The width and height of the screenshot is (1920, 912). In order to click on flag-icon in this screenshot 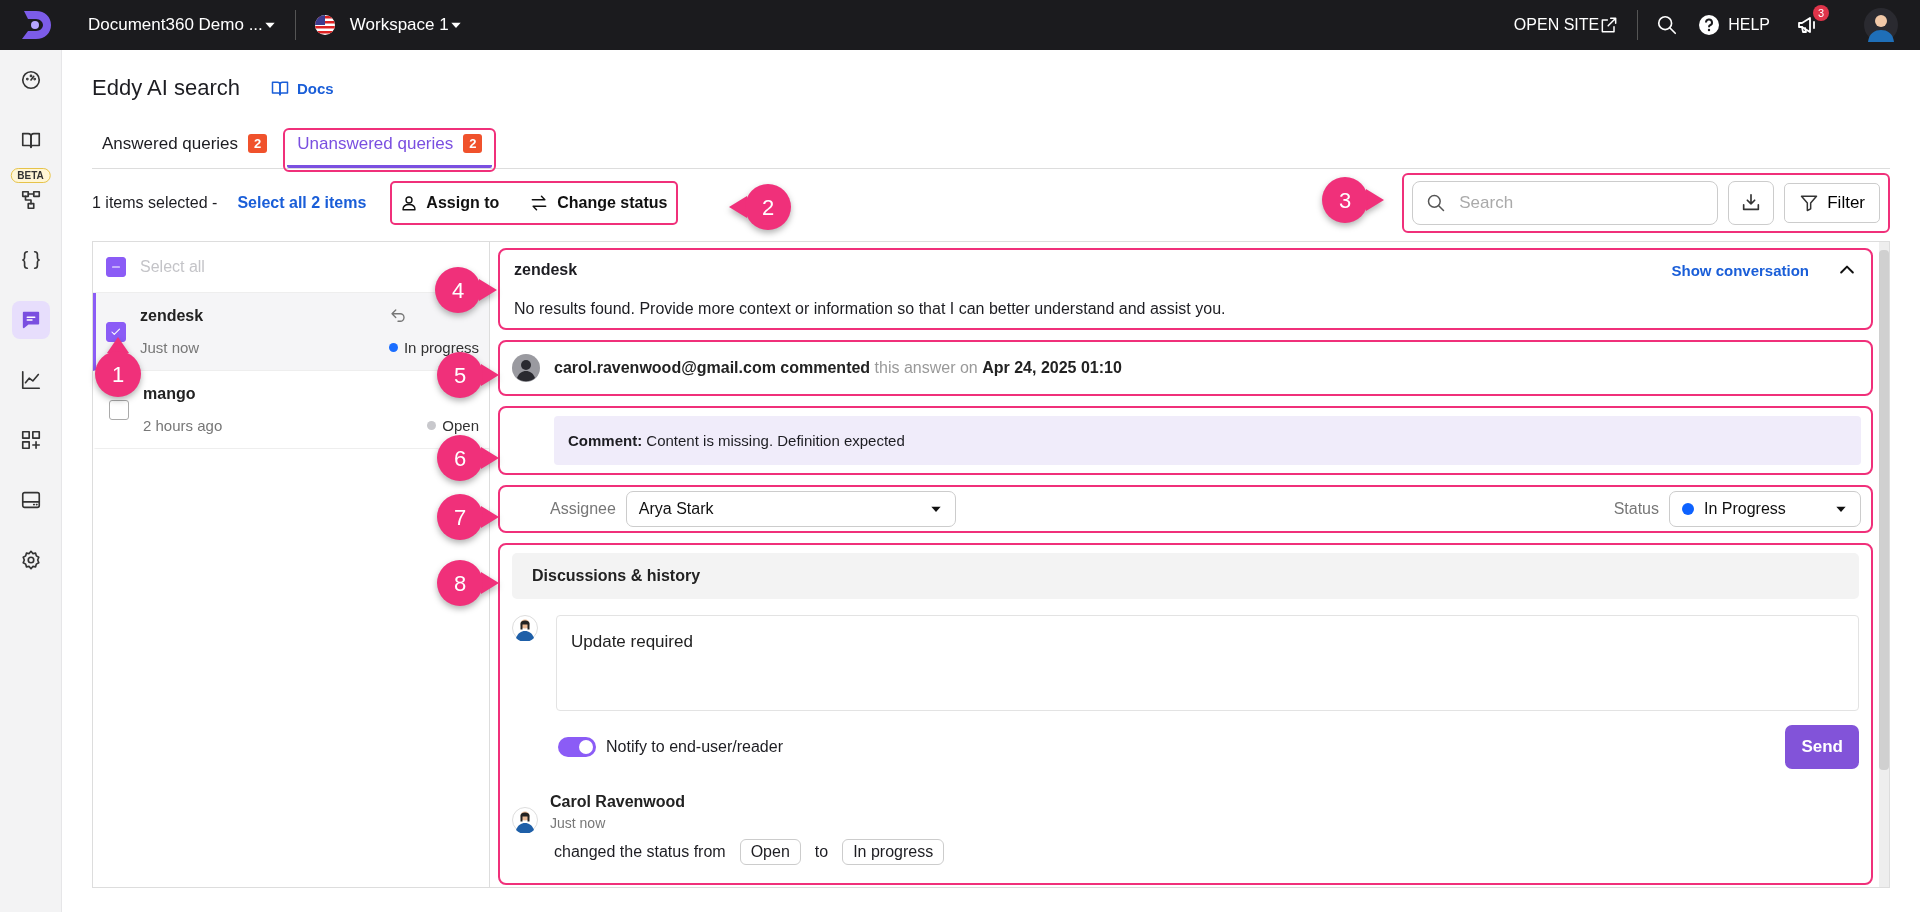, I will do `click(324, 25)`.